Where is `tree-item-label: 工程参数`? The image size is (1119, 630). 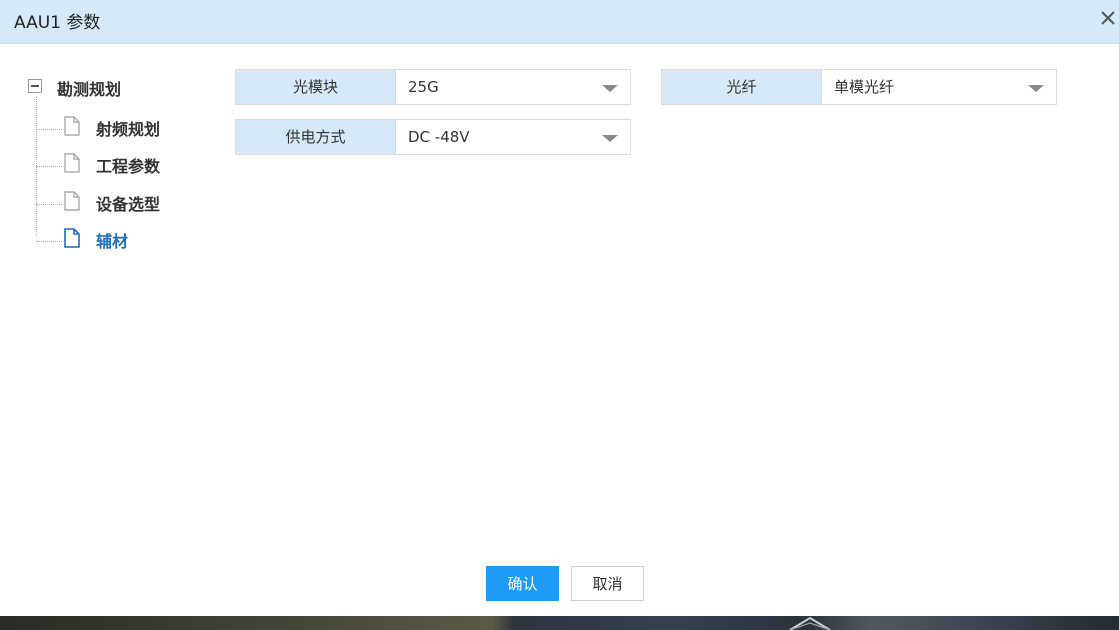
tree-item-label: 工程参数 is located at coordinates (128, 166).